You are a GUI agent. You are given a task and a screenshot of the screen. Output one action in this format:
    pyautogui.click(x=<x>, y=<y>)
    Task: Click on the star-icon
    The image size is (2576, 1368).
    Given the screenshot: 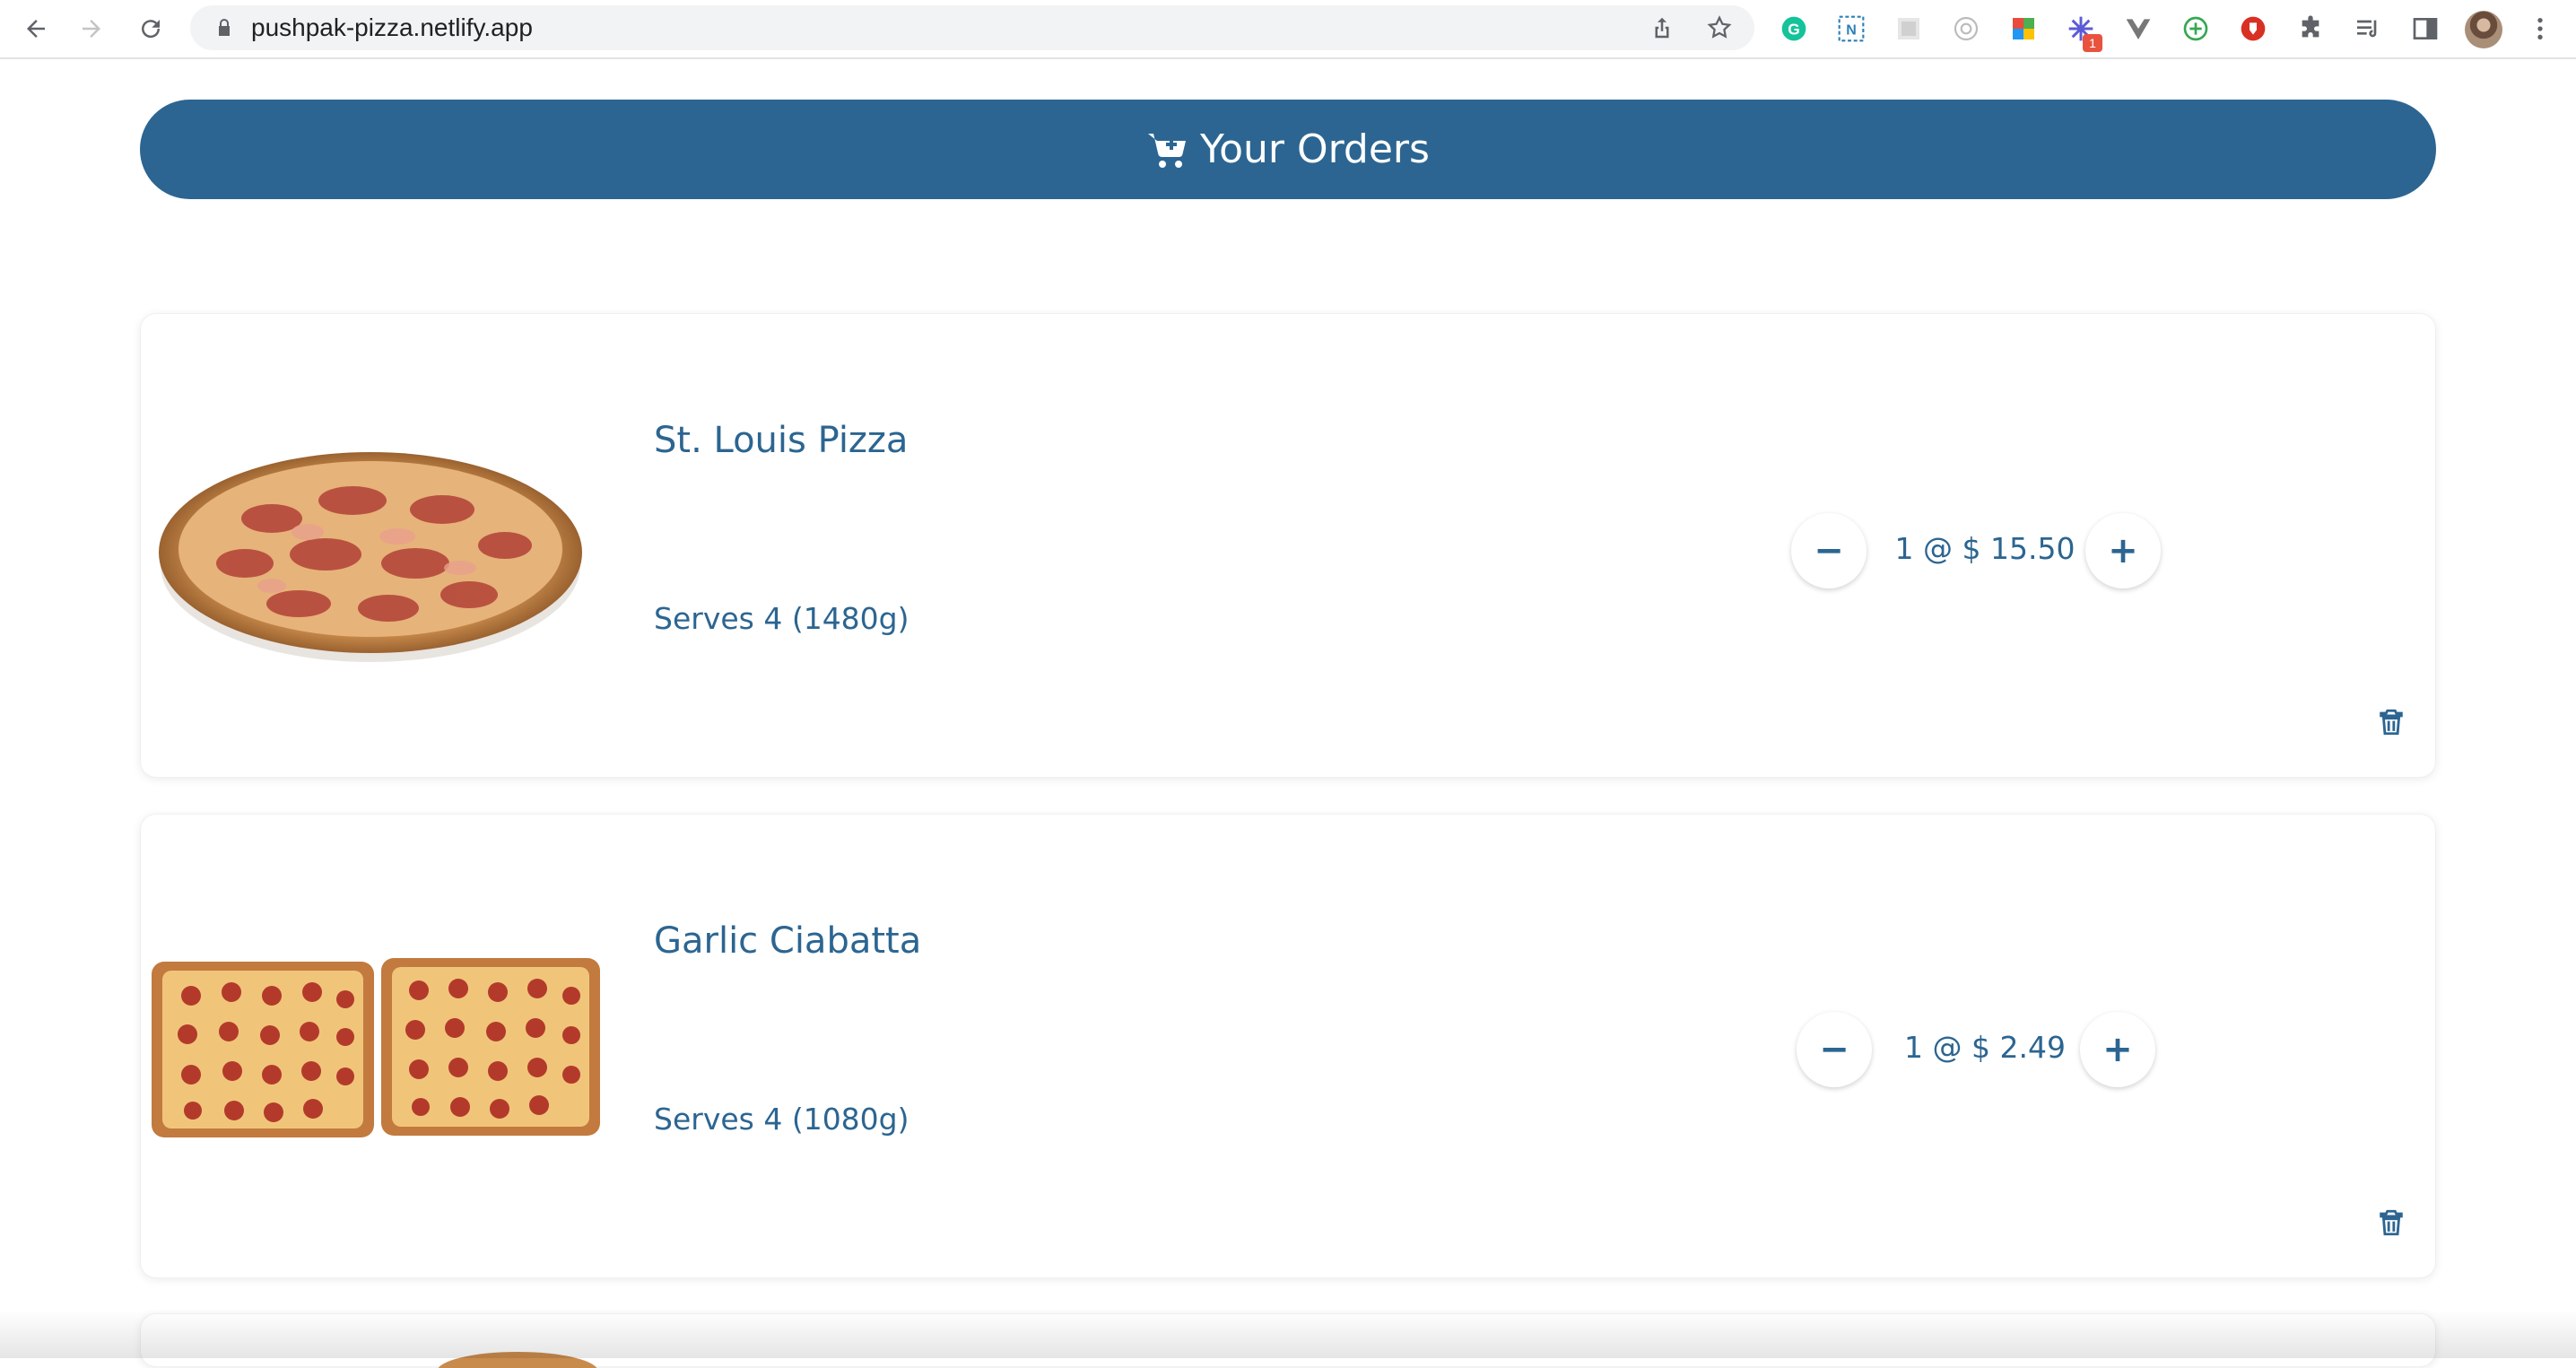 What is the action you would take?
    pyautogui.click(x=1719, y=27)
    